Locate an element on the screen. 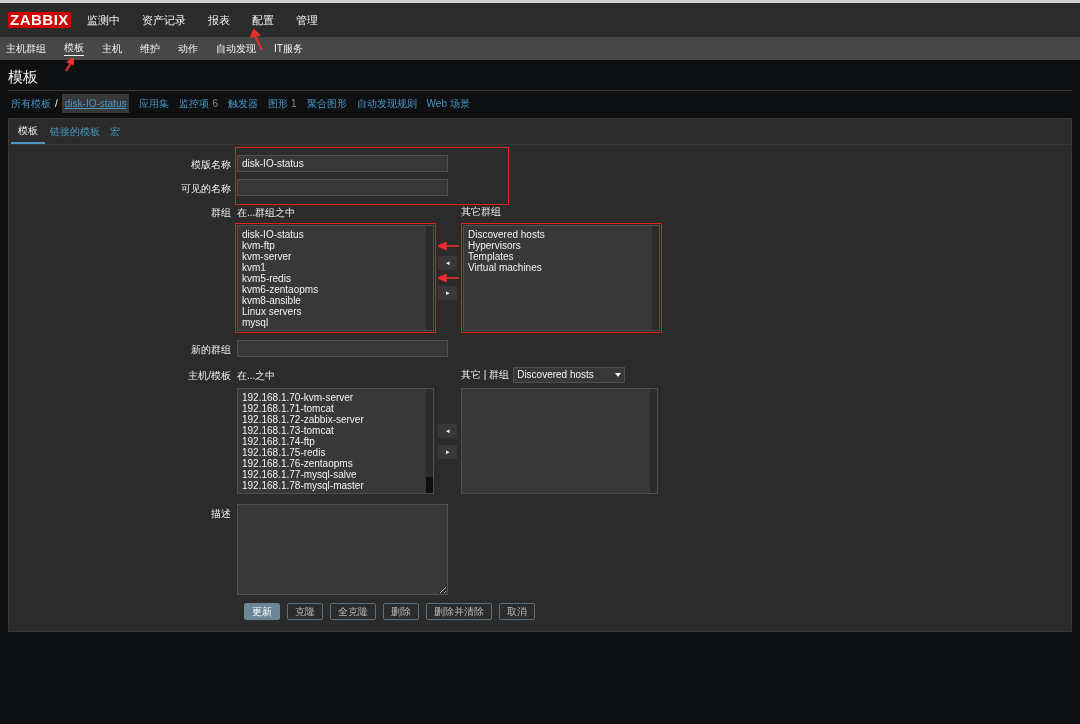 The width and height of the screenshot is (1080, 724). submenu-item: IT服务 is located at coordinates (288, 48).